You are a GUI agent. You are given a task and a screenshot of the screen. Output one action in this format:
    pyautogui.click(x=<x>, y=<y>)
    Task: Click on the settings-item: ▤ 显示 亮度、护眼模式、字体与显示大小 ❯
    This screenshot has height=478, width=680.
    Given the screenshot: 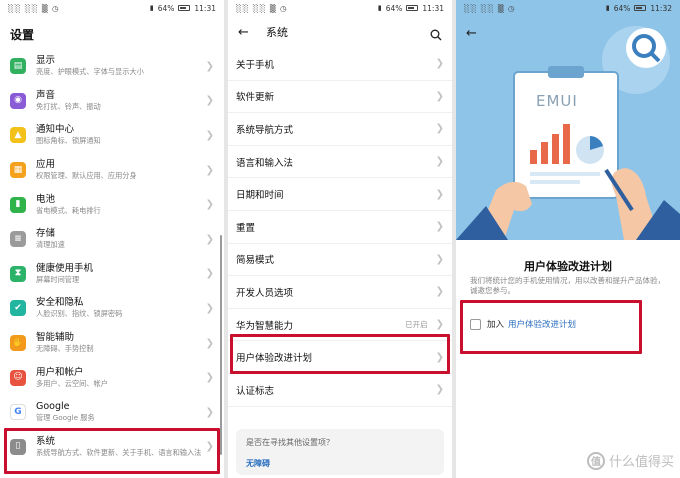 What is the action you would take?
    pyautogui.click(x=112, y=66)
    